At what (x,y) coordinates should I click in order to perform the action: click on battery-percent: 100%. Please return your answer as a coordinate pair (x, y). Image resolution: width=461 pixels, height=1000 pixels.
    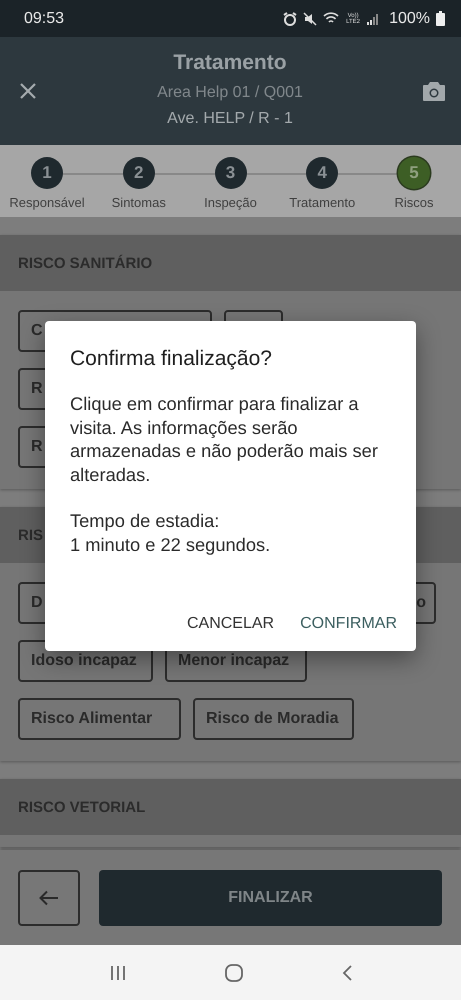
    Looking at the image, I should click on (409, 19).